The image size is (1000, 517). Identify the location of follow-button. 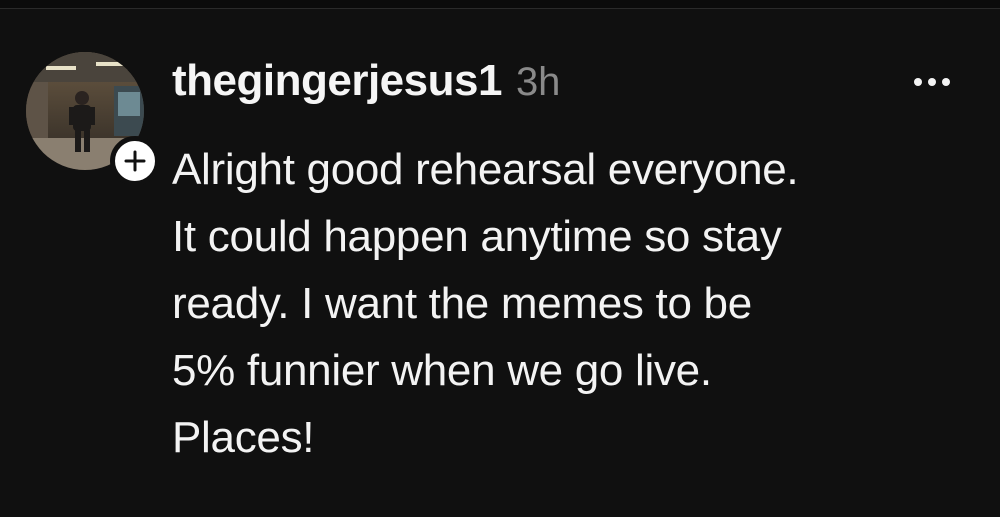
(135, 161).